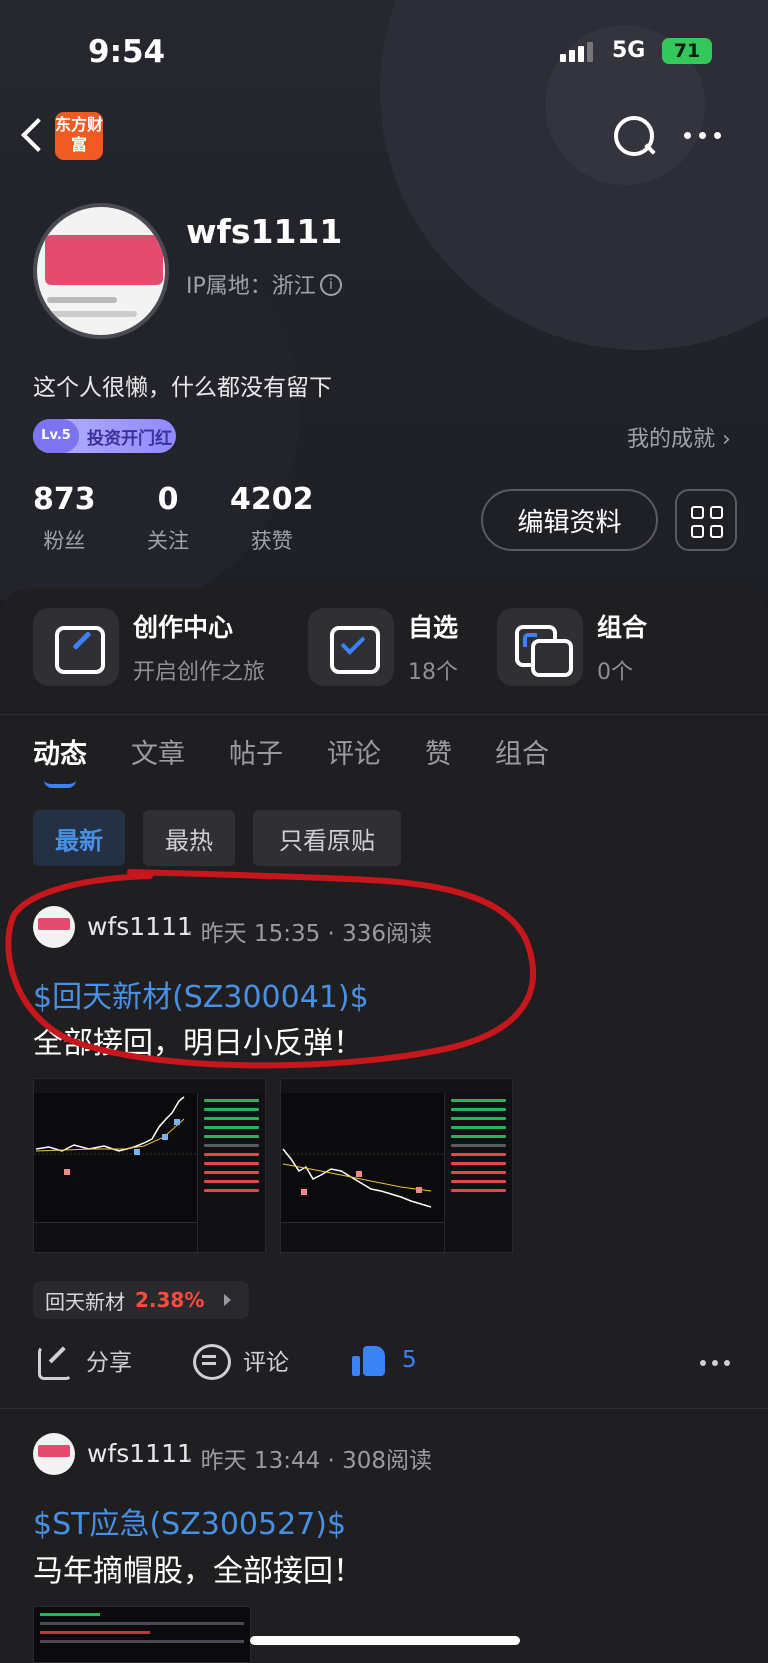 This screenshot has height=1663, width=768. Describe the element at coordinates (309, 934) in the screenshot. I see `post-meta: · 昨天 15:35 · 336阅读` at that location.